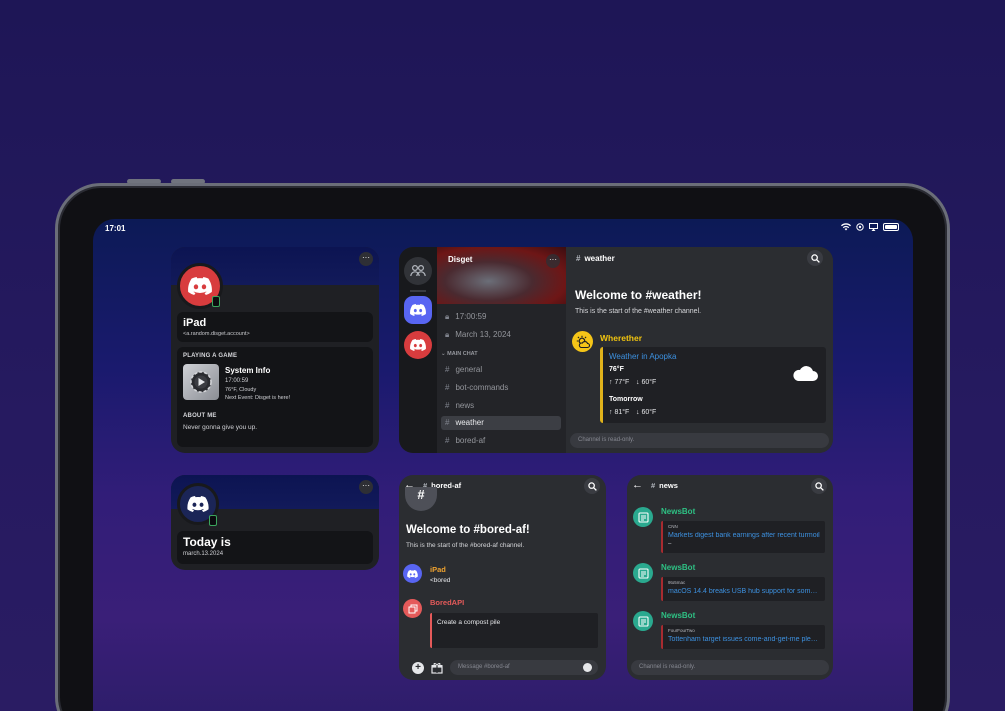  I want to click on server-rail, so click(418, 350).